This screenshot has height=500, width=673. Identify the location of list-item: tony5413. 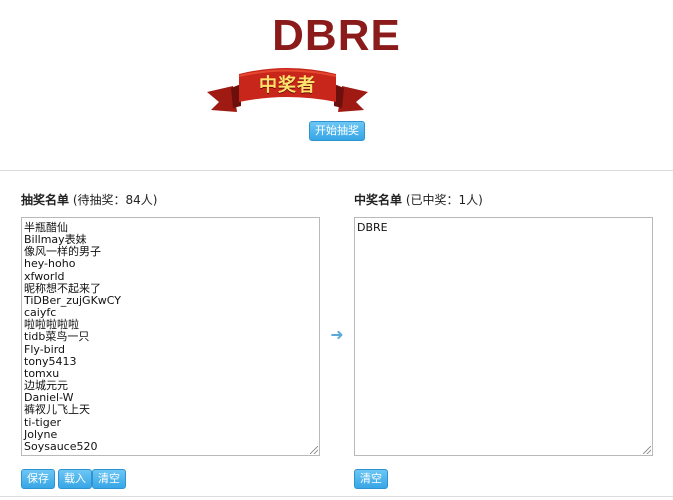
(50, 361).